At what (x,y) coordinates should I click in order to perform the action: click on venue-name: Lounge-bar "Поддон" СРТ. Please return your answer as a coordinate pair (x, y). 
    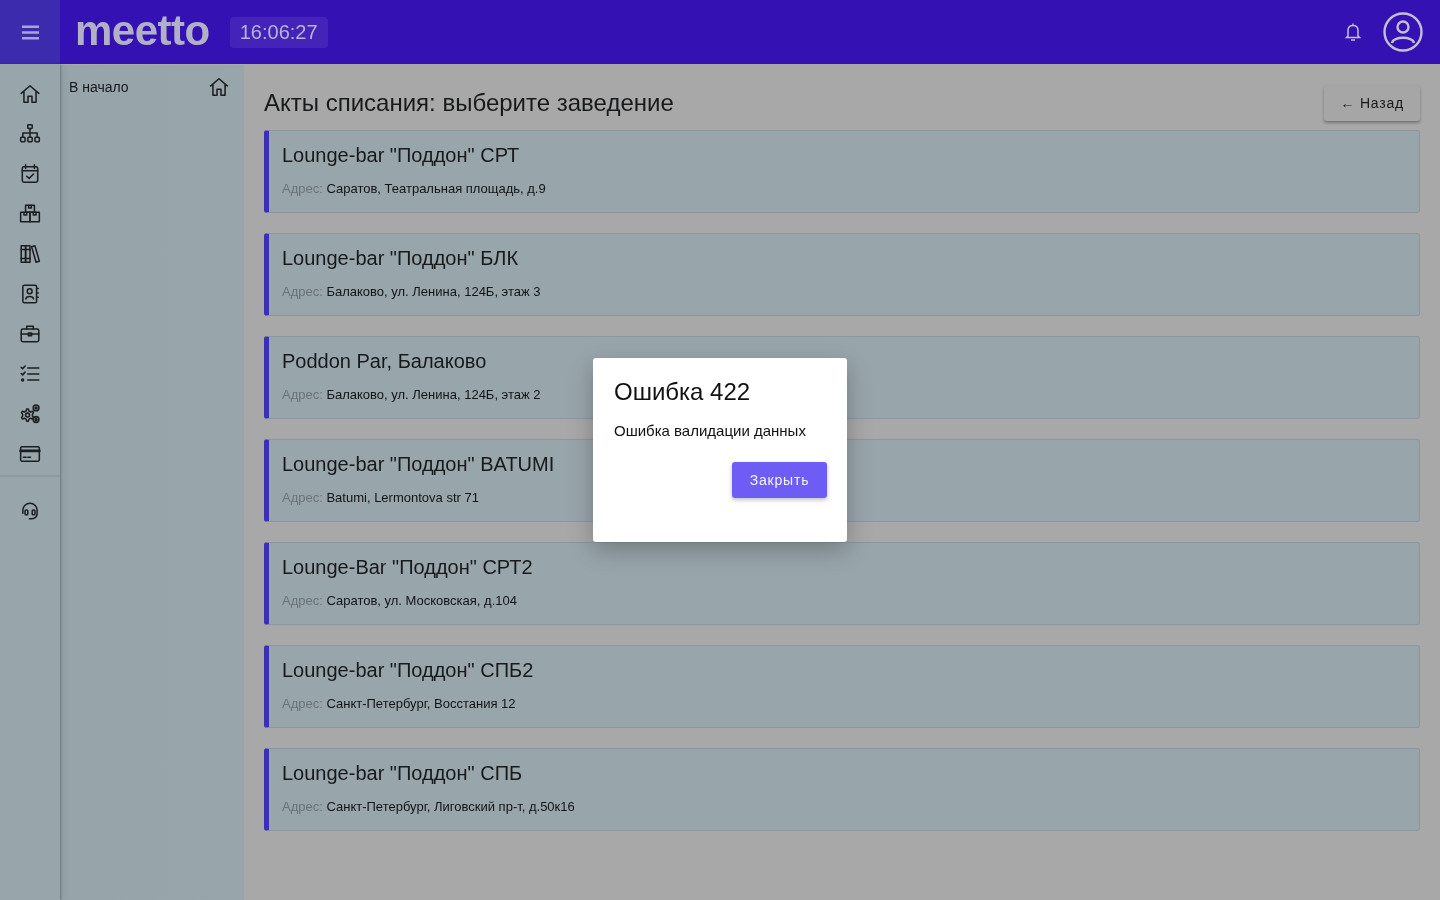
    Looking at the image, I should click on (401, 155).